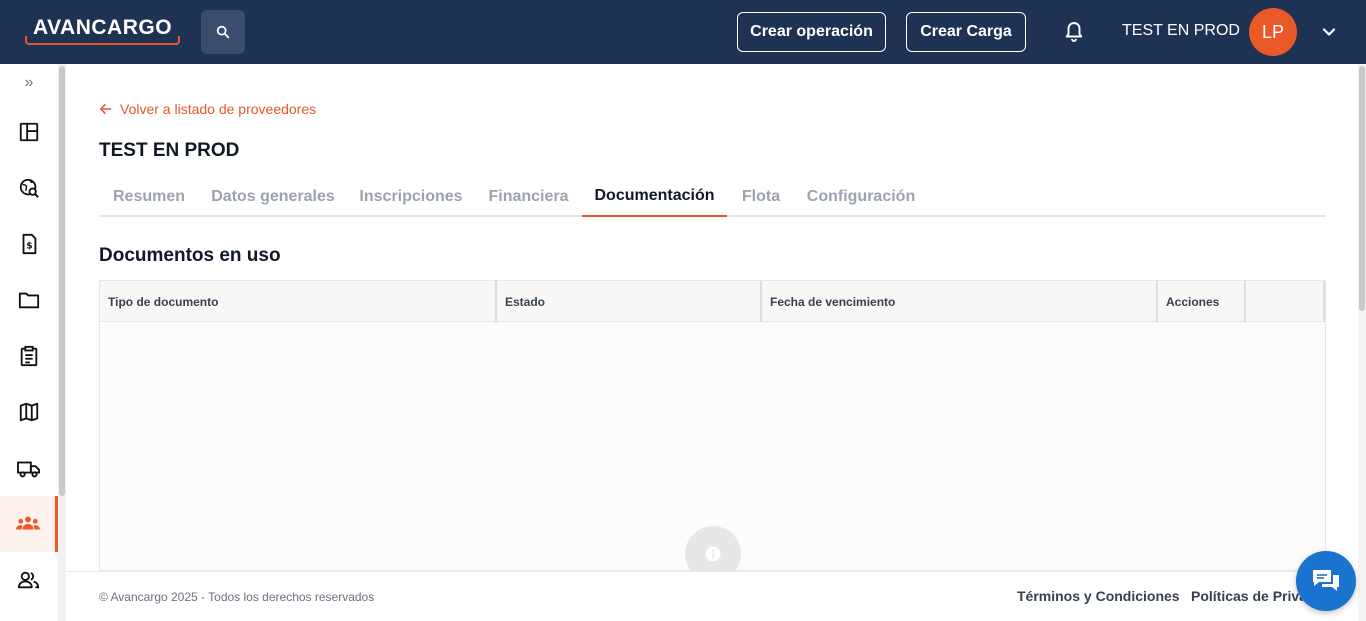 The image size is (1366, 621). What do you see at coordinates (761, 197) in the screenshot?
I see `tab-flota: Flota` at bounding box center [761, 197].